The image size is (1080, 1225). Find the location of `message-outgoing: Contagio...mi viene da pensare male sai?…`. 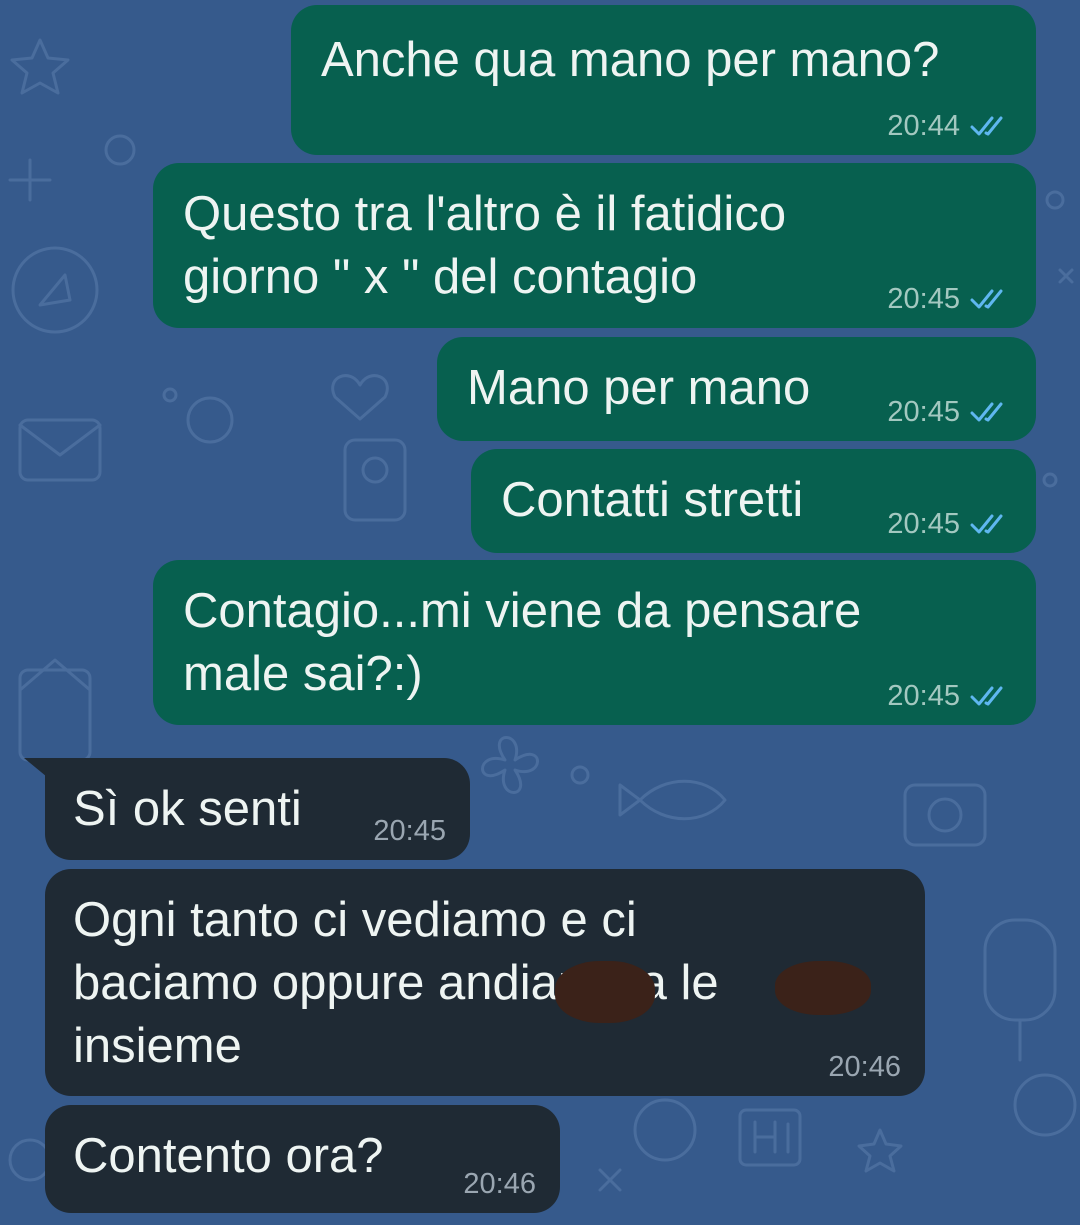

message-outgoing: Contagio...mi viene da pensare male sai?… is located at coordinates (594, 642).